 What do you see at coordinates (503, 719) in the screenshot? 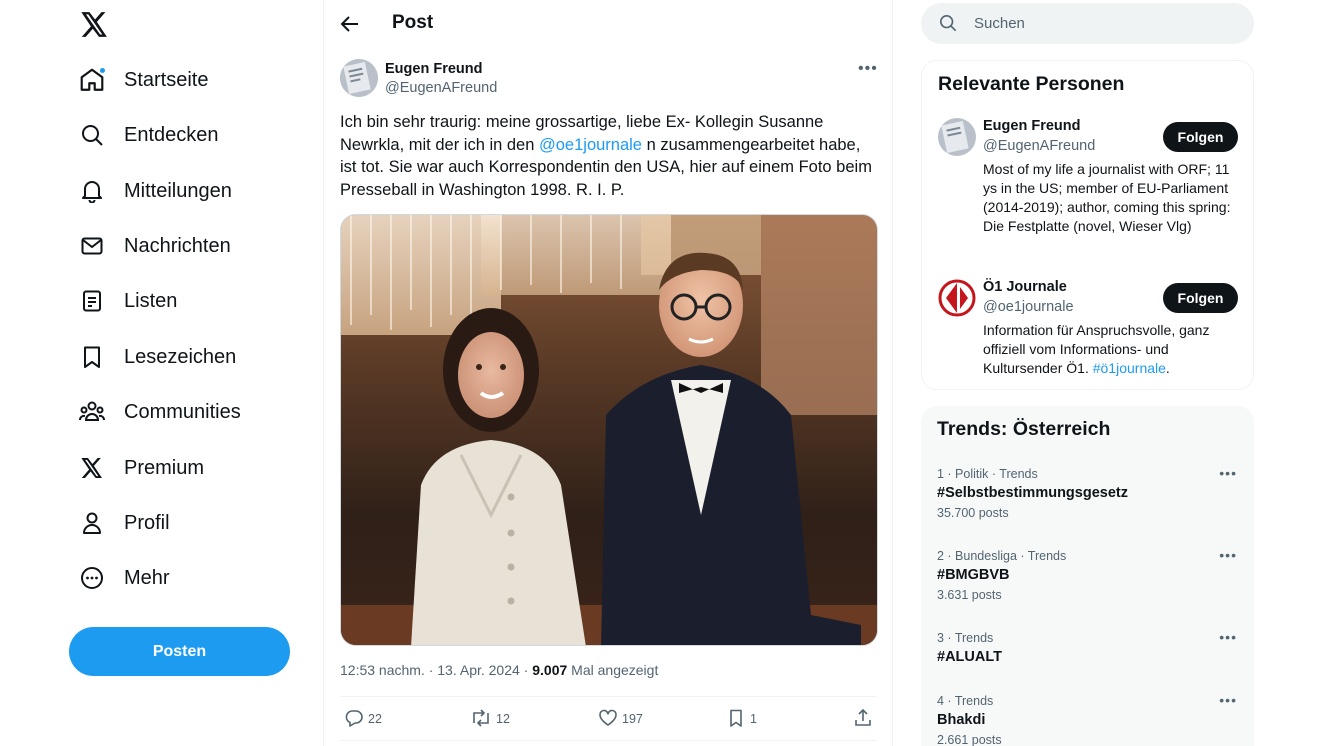
I see `repost-count: 12` at bounding box center [503, 719].